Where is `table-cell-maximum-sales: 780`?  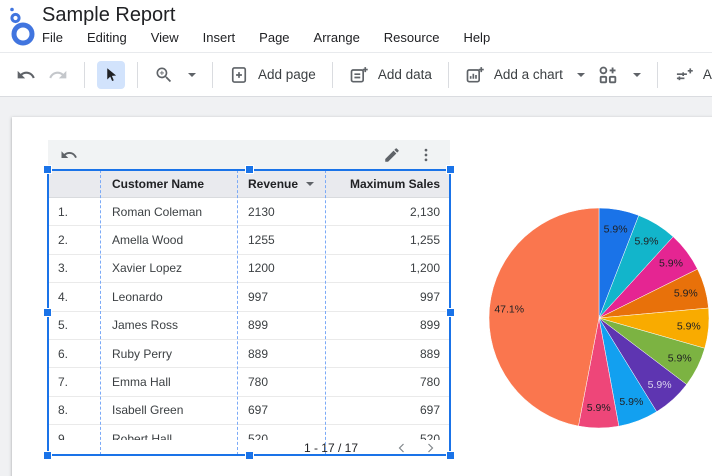
table-cell-maximum-sales: 780 is located at coordinates (429, 382).